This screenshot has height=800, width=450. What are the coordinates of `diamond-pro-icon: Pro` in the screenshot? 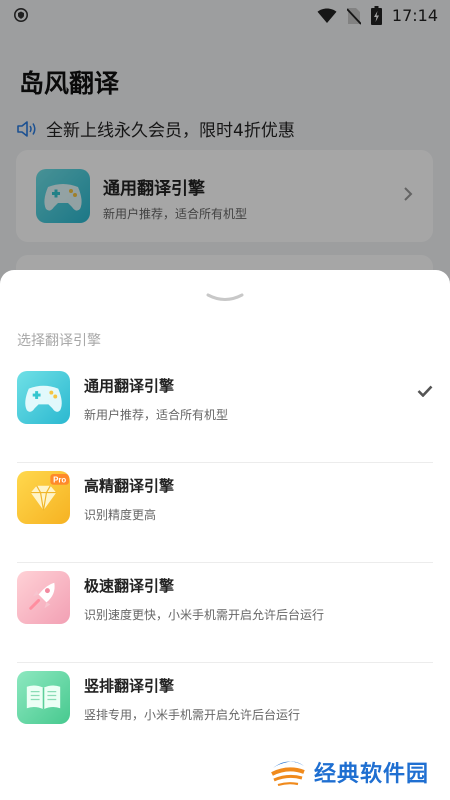 It's located at (43, 497).